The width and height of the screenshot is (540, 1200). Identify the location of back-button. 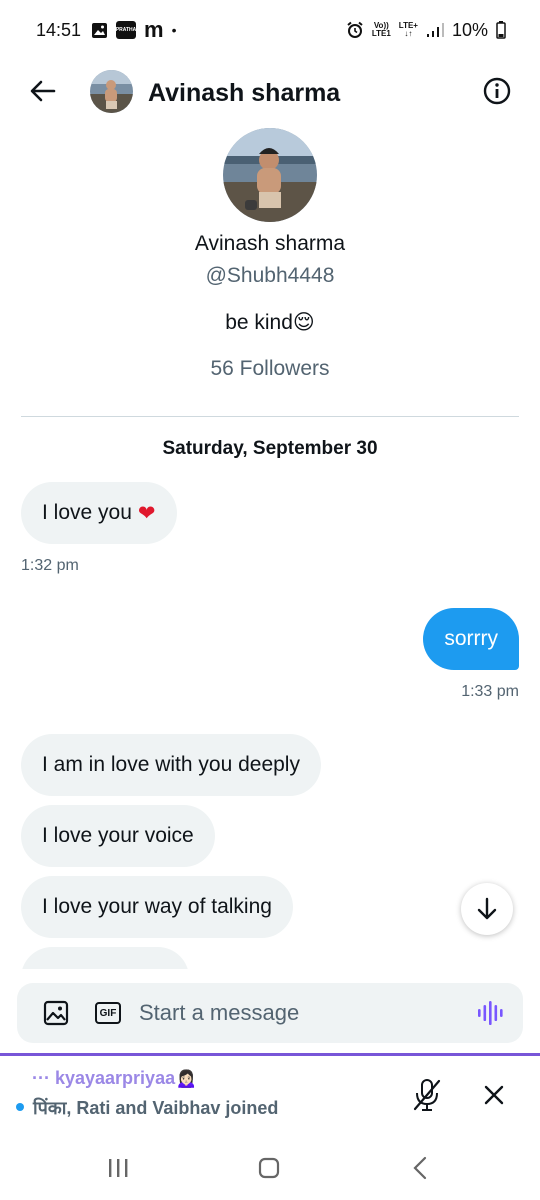
(43, 91).